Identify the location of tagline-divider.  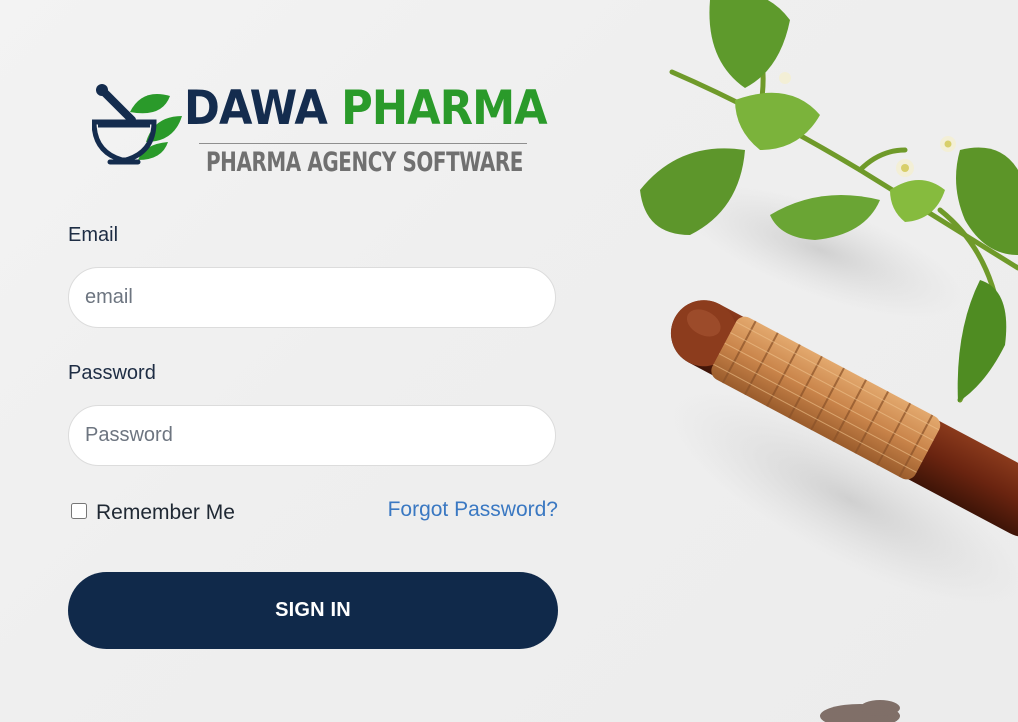
(363, 143).